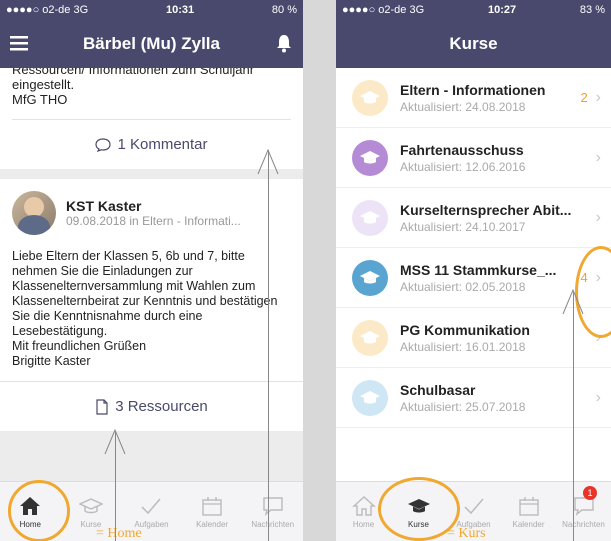 This screenshot has height=541, width=611. I want to click on battery-label: 83 %, so click(592, 10).